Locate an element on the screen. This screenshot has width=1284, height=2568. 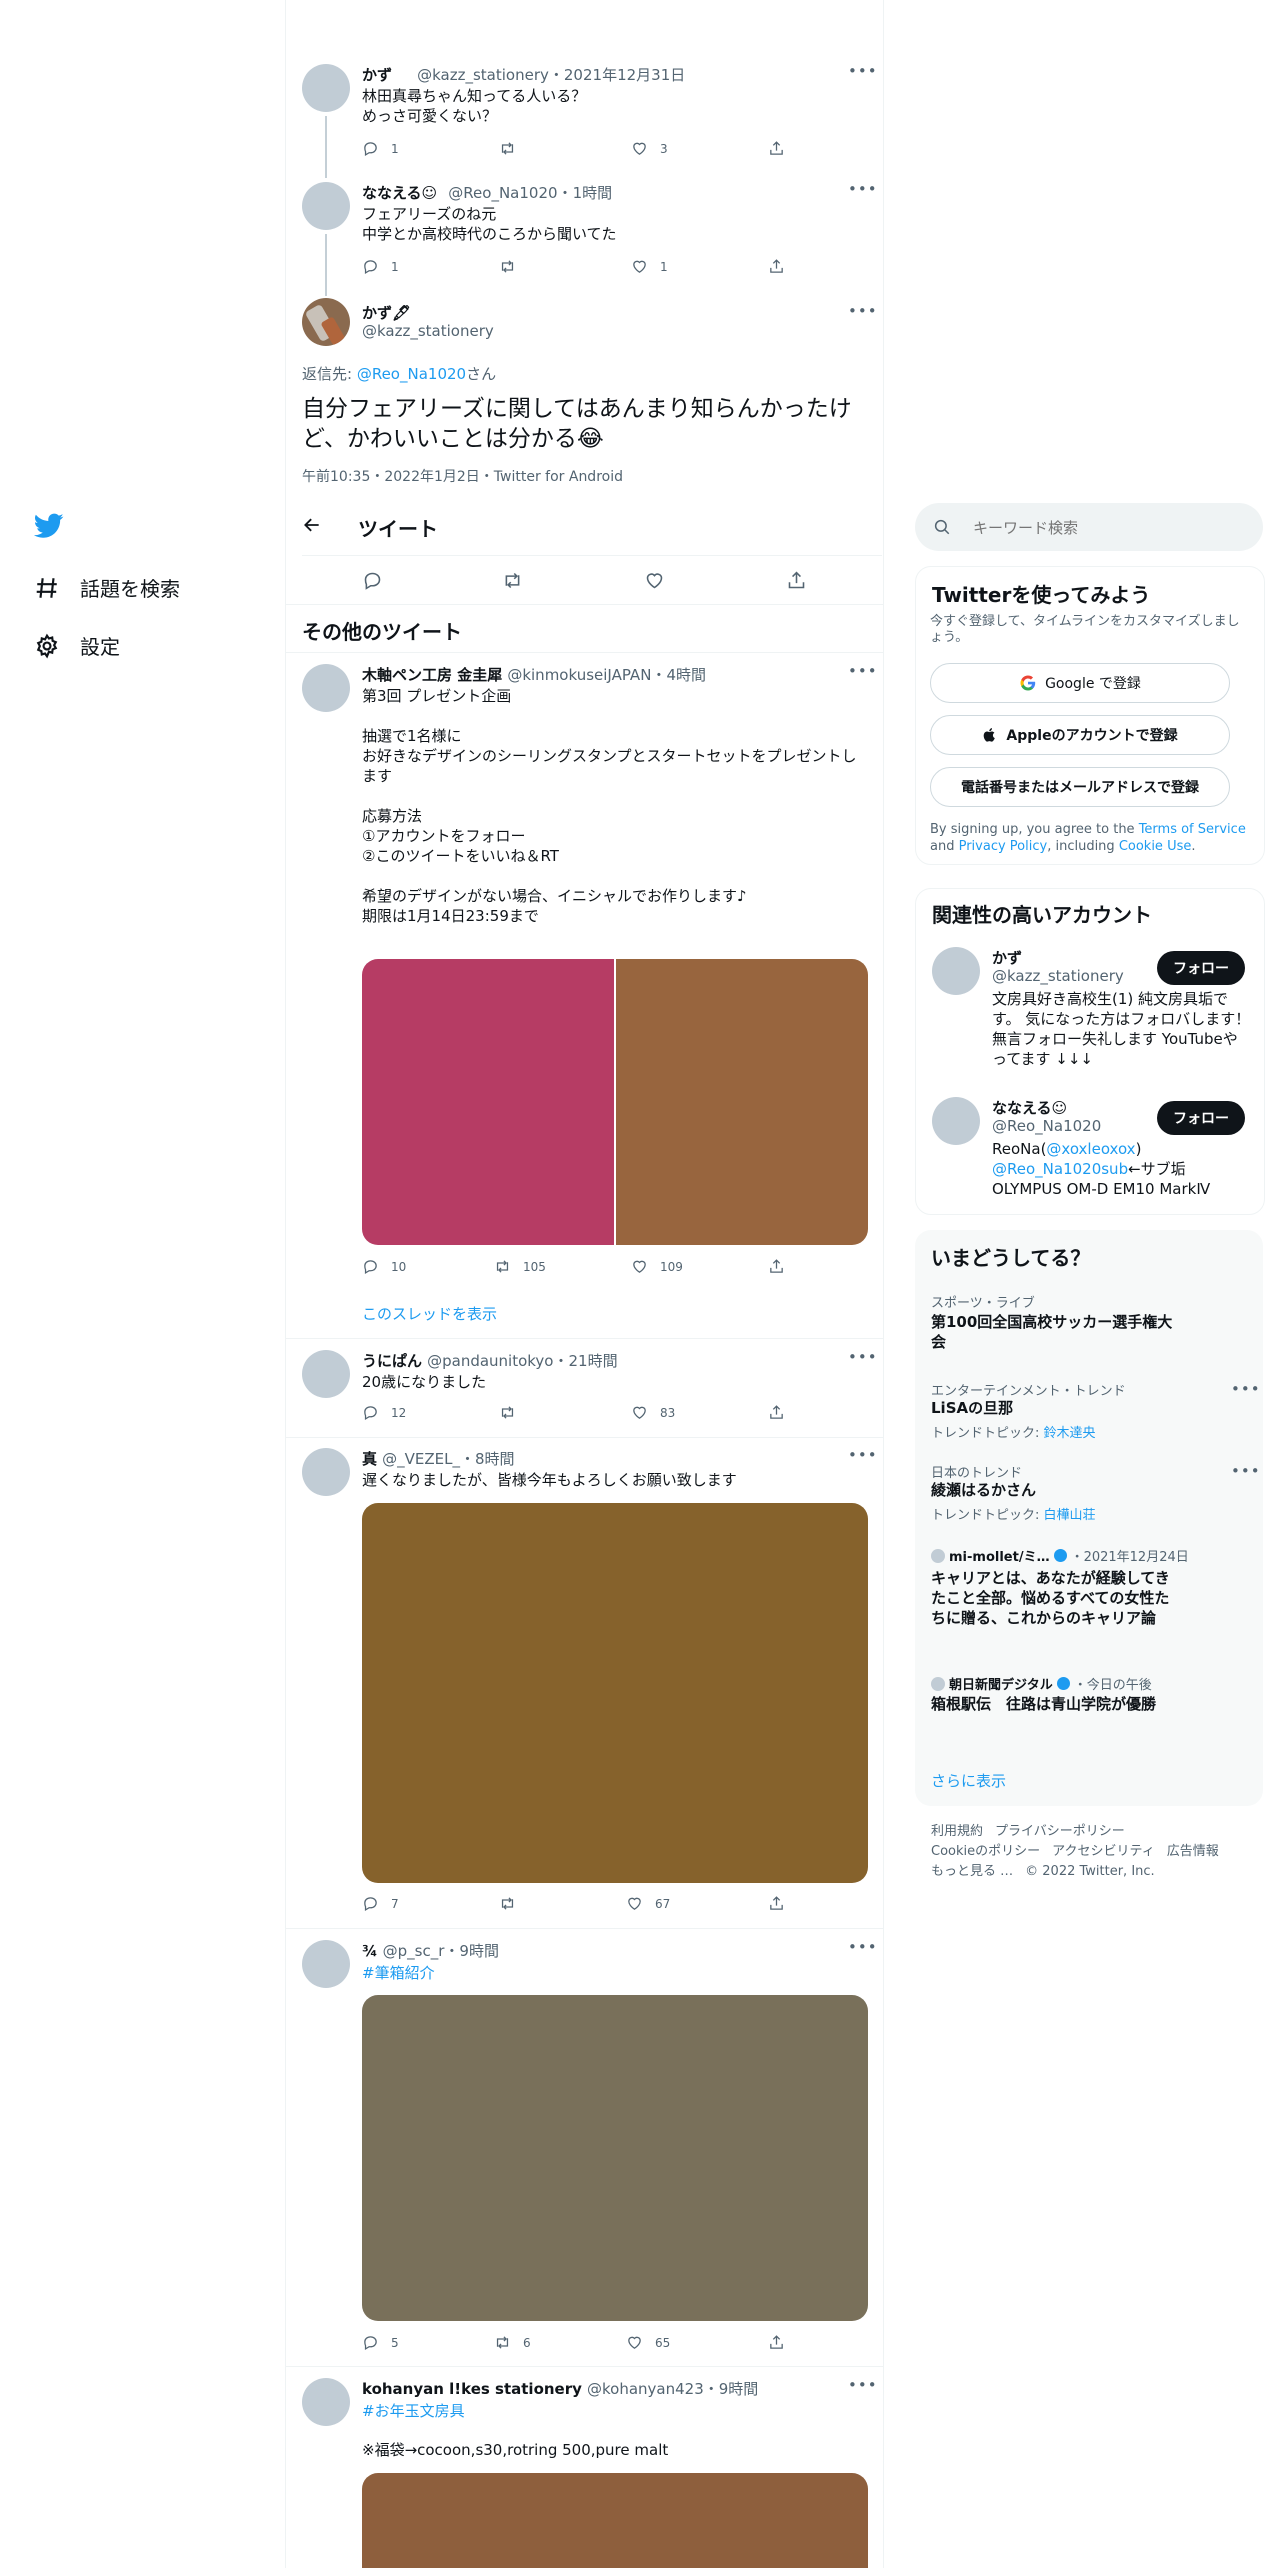
footer-cookie-link: Cookieのポリシー is located at coordinates (985, 1851).